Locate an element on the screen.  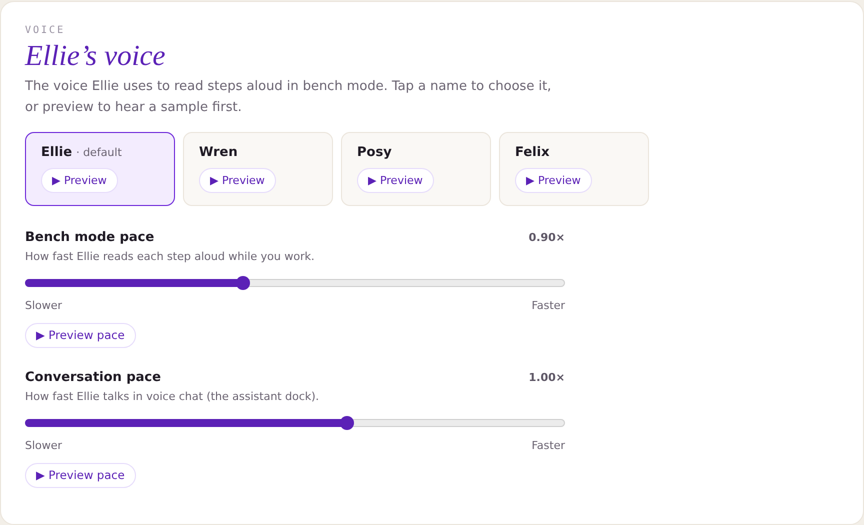
voice-option: Ellie · default ▶ Preview is located at coordinates (100, 169).